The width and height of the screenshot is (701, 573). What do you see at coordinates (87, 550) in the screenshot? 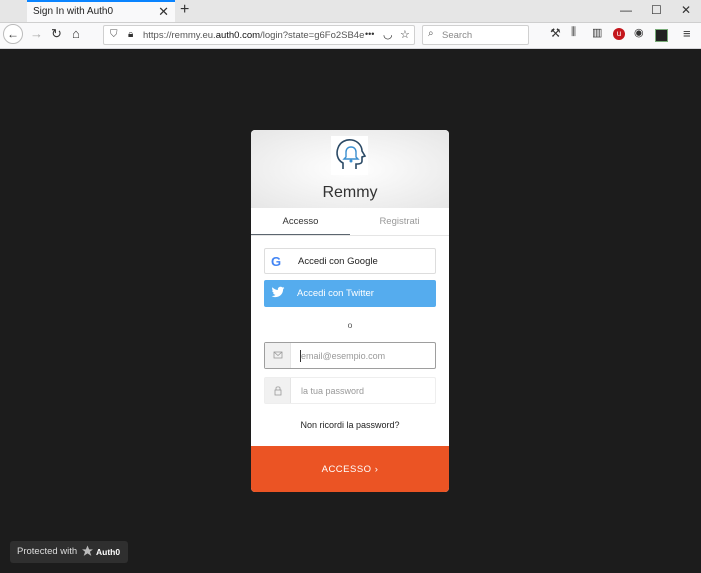
I see `auth0-shield-icon` at bounding box center [87, 550].